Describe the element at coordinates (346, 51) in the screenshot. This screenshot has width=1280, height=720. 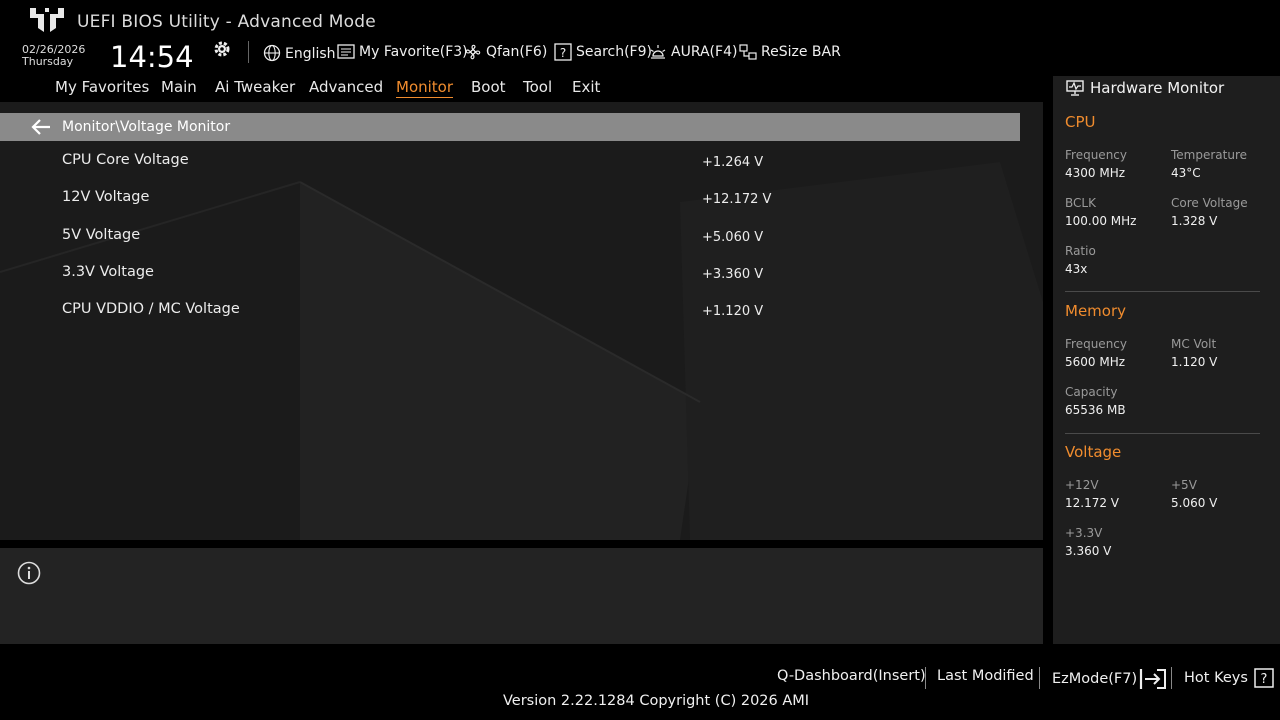
I see `favorite-list-icon` at that location.